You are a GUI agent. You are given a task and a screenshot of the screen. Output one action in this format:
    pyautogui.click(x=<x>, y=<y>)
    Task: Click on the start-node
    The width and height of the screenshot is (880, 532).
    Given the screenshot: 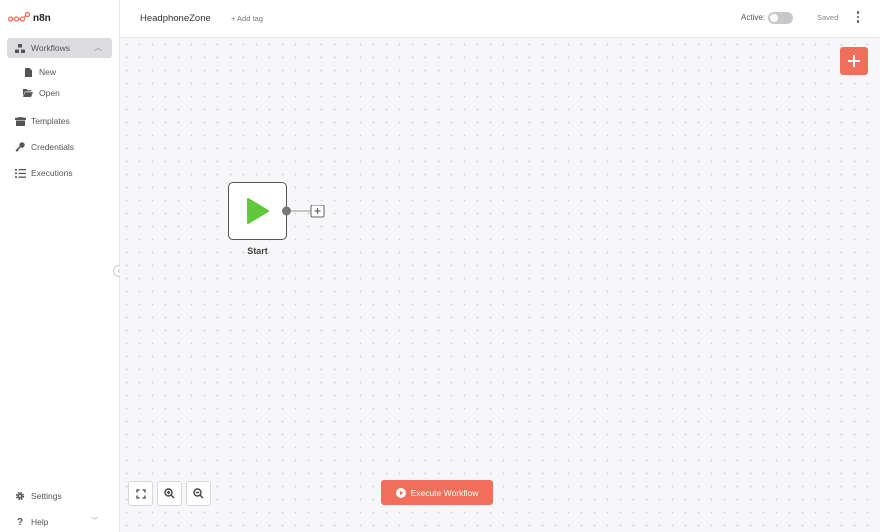 What is the action you would take?
    pyautogui.click(x=257, y=211)
    